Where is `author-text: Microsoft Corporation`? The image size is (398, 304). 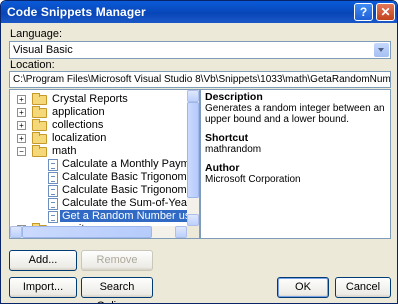
author-text: Microsoft Corporation is located at coordinates (253, 179).